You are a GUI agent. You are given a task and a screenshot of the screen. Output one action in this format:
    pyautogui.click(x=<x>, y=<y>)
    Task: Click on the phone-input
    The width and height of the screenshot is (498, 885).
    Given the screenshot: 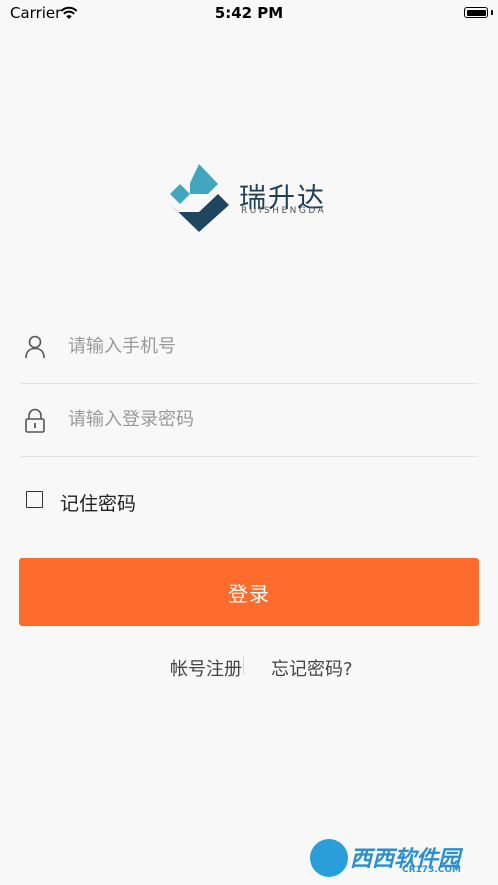 What is the action you would take?
    pyautogui.click(x=258, y=346)
    